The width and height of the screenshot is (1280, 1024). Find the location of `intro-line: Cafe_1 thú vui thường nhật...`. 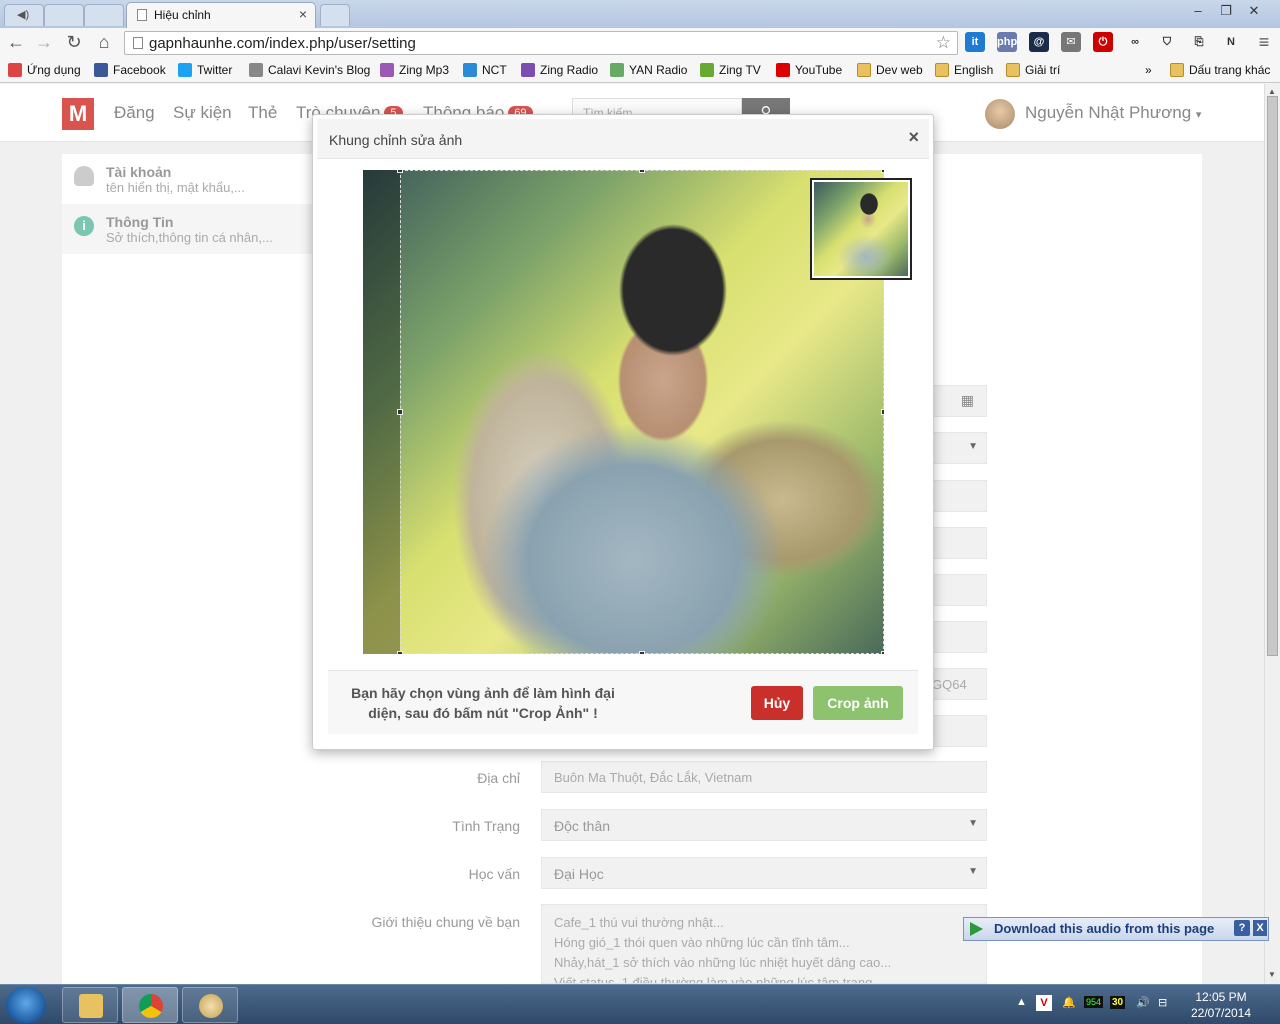

intro-line: Cafe_1 thú vui thường nhật... is located at coordinates (639, 922).